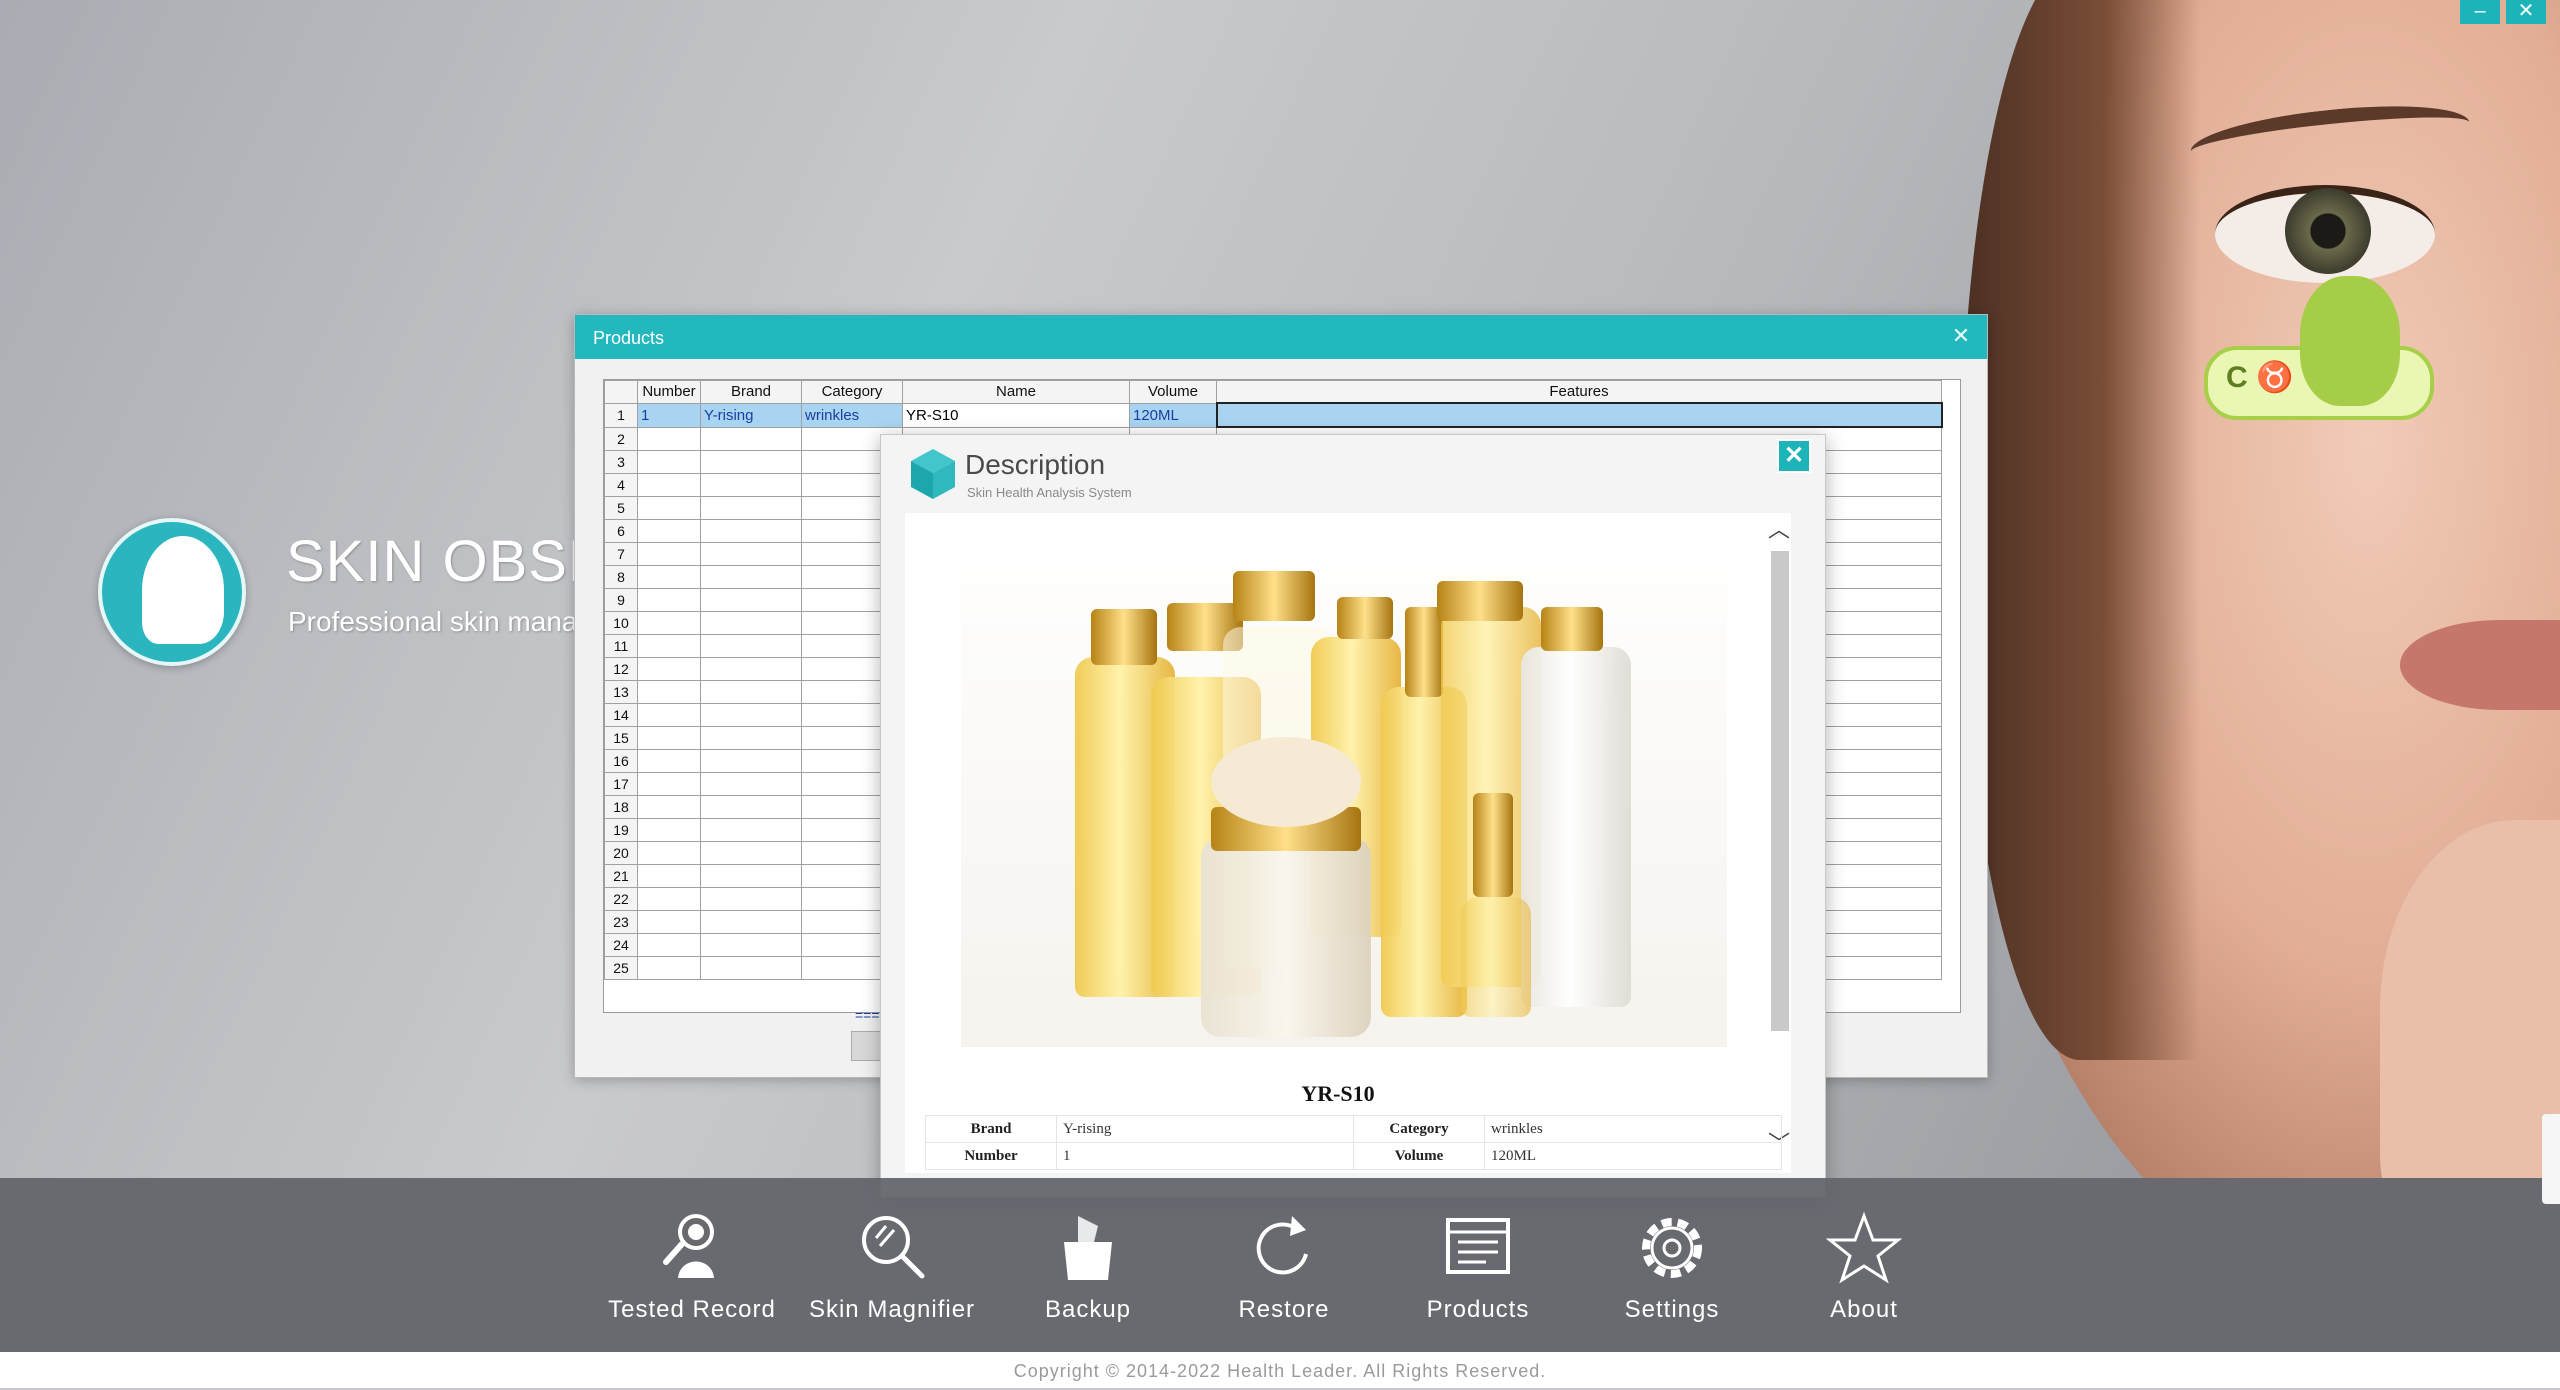 Image resolution: width=2560 pixels, height=1390 pixels. What do you see at coordinates (1173, 392) in the screenshot?
I see `col-header-volume: Volume` at bounding box center [1173, 392].